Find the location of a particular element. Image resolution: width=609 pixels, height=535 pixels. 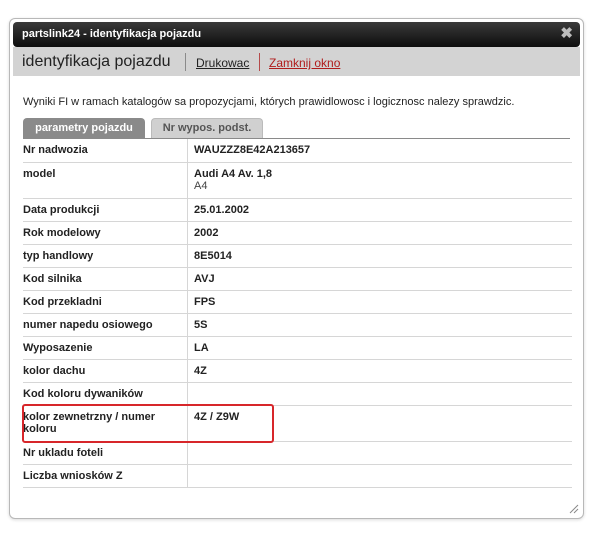

property-value-text: 5S is located at coordinates (201, 324).